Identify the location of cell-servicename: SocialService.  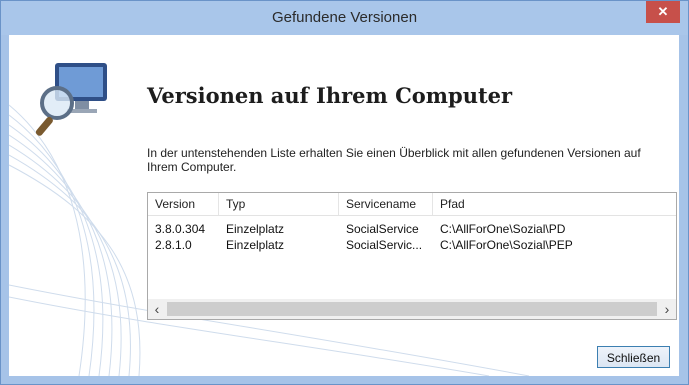
(382, 229).